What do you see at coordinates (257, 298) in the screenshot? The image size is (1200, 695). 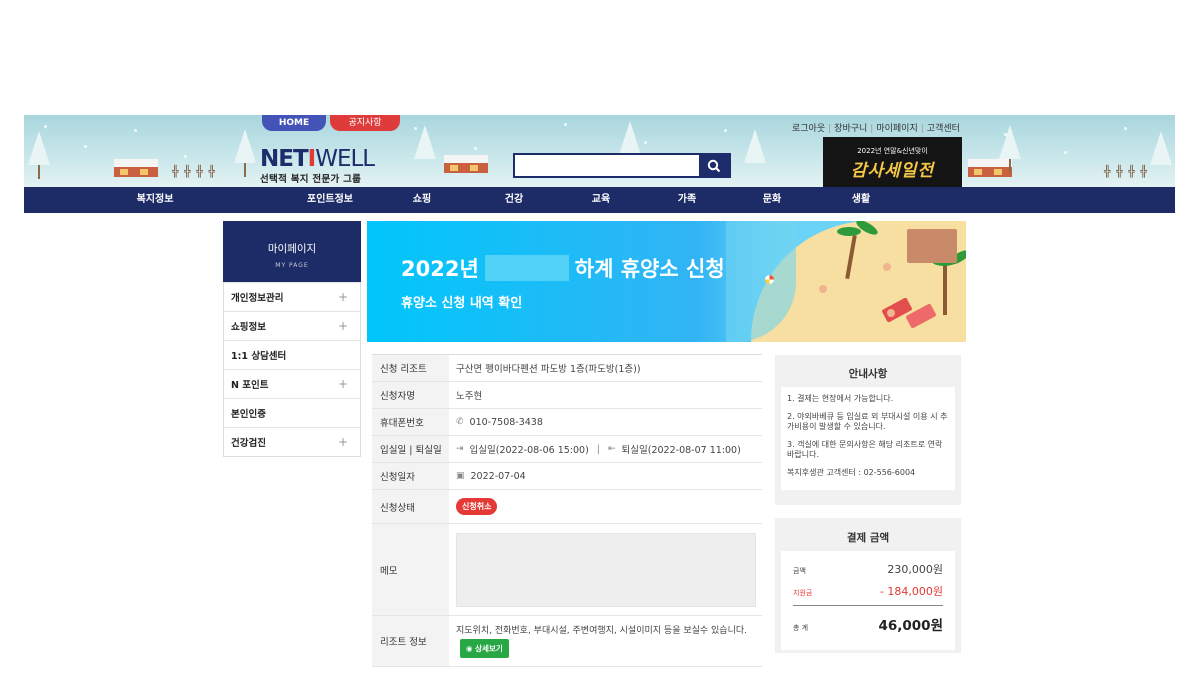 I see `sidebar-item-label: 개인정보관리` at bounding box center [257, 298].